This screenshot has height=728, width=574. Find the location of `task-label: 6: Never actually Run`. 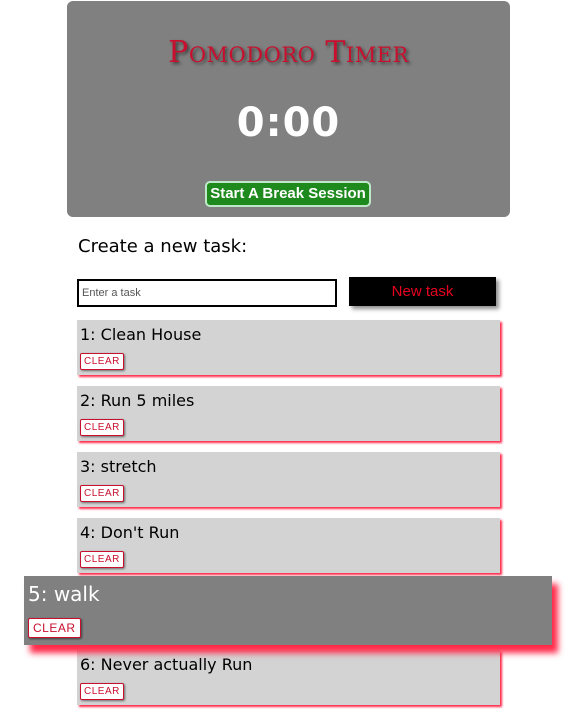

task-label: 6: Never actually Run is located at coordinates (166, 664).